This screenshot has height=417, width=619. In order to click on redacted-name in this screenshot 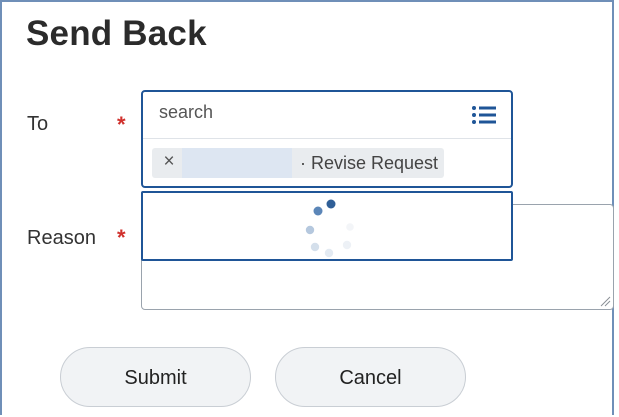, I will do `click(237, 163)`.